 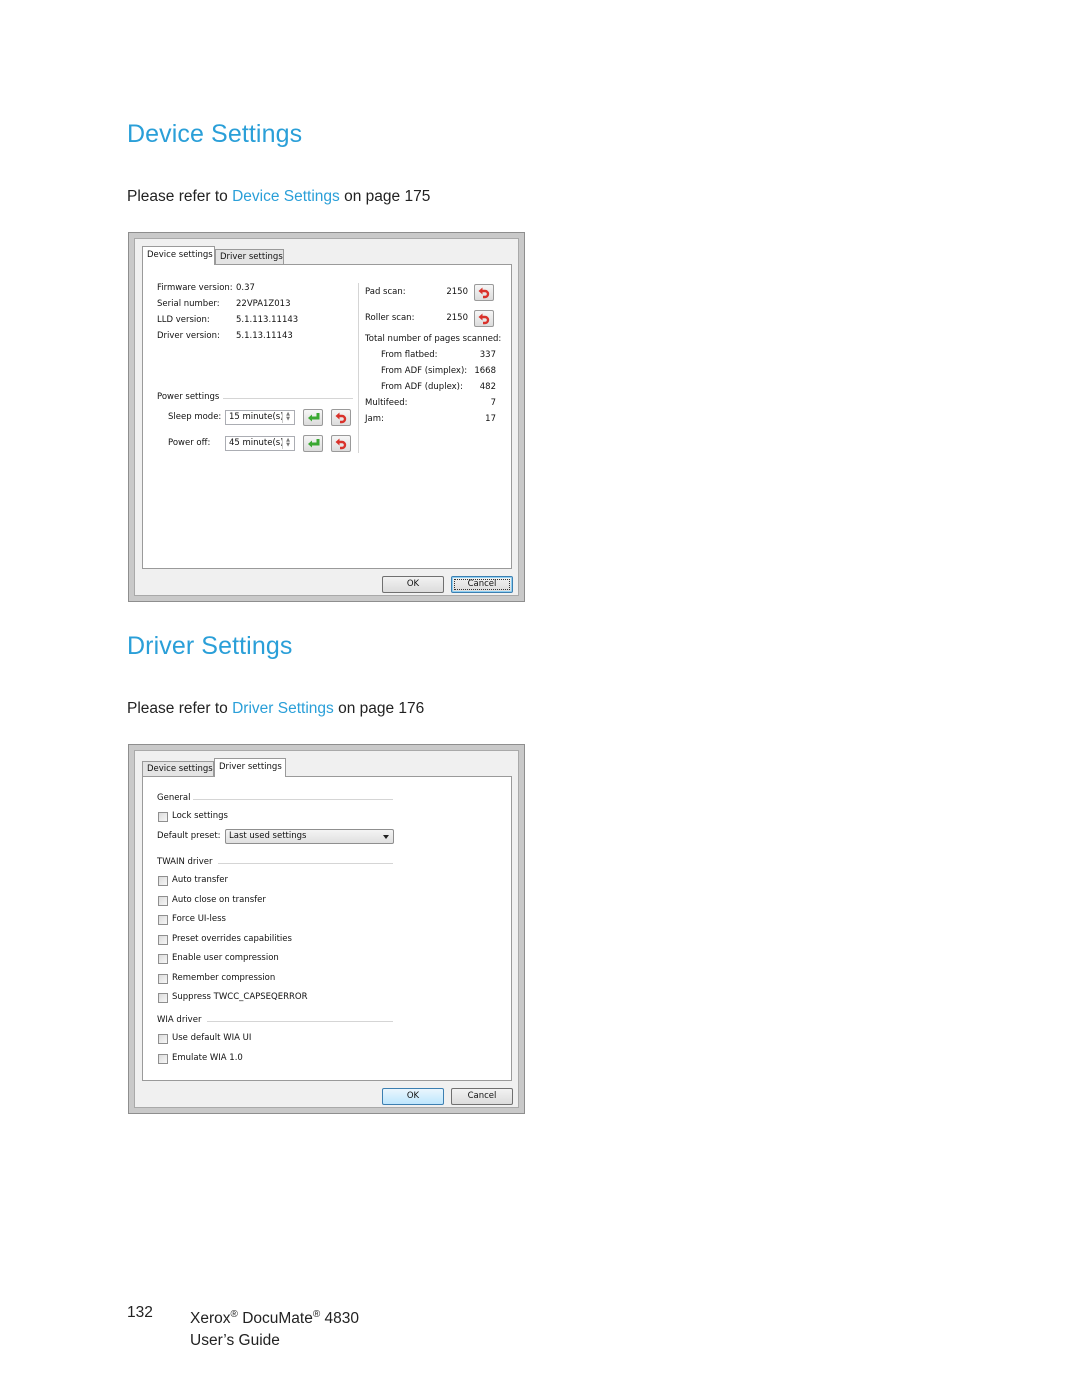 I want to click on column-separator, so click(x=358, y=368).